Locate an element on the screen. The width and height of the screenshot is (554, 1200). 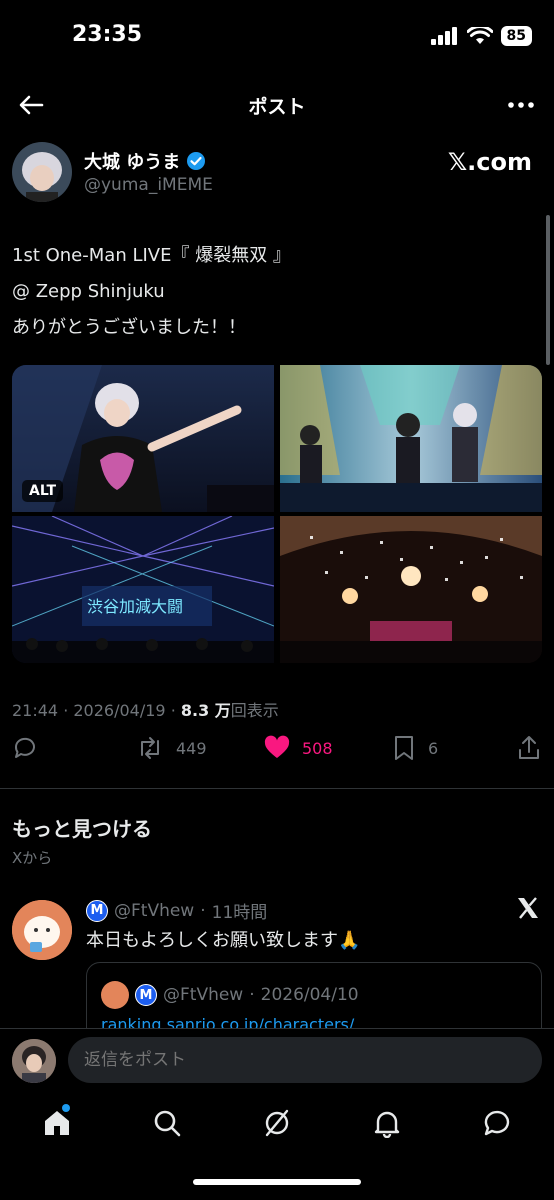
tweet-date: 2026/04/19 is located at coordinates (119, 710).